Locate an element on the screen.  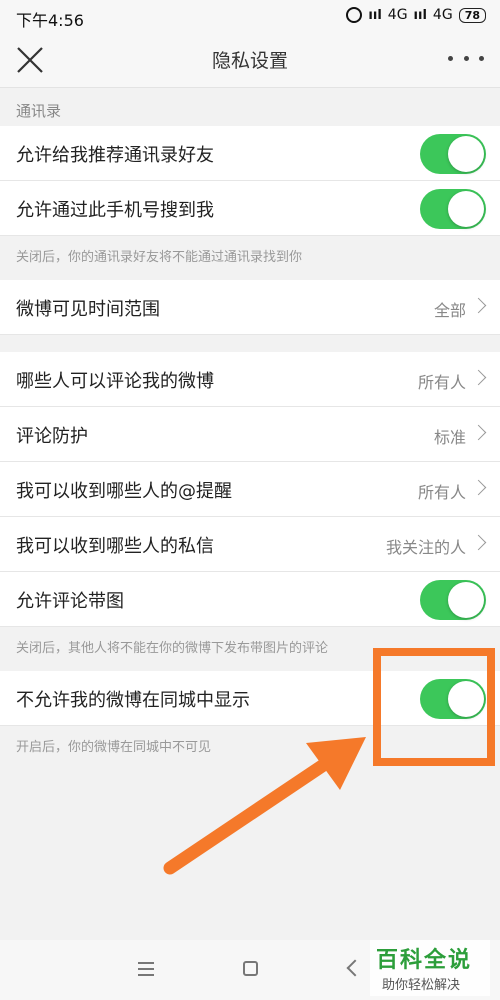
toggle-search-by-phone is located at coordinates (453, 209).